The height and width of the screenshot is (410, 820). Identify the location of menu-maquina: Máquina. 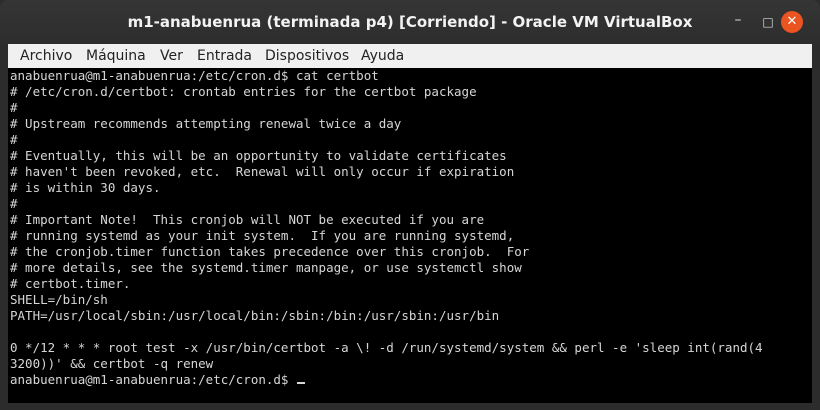
(116, 56).